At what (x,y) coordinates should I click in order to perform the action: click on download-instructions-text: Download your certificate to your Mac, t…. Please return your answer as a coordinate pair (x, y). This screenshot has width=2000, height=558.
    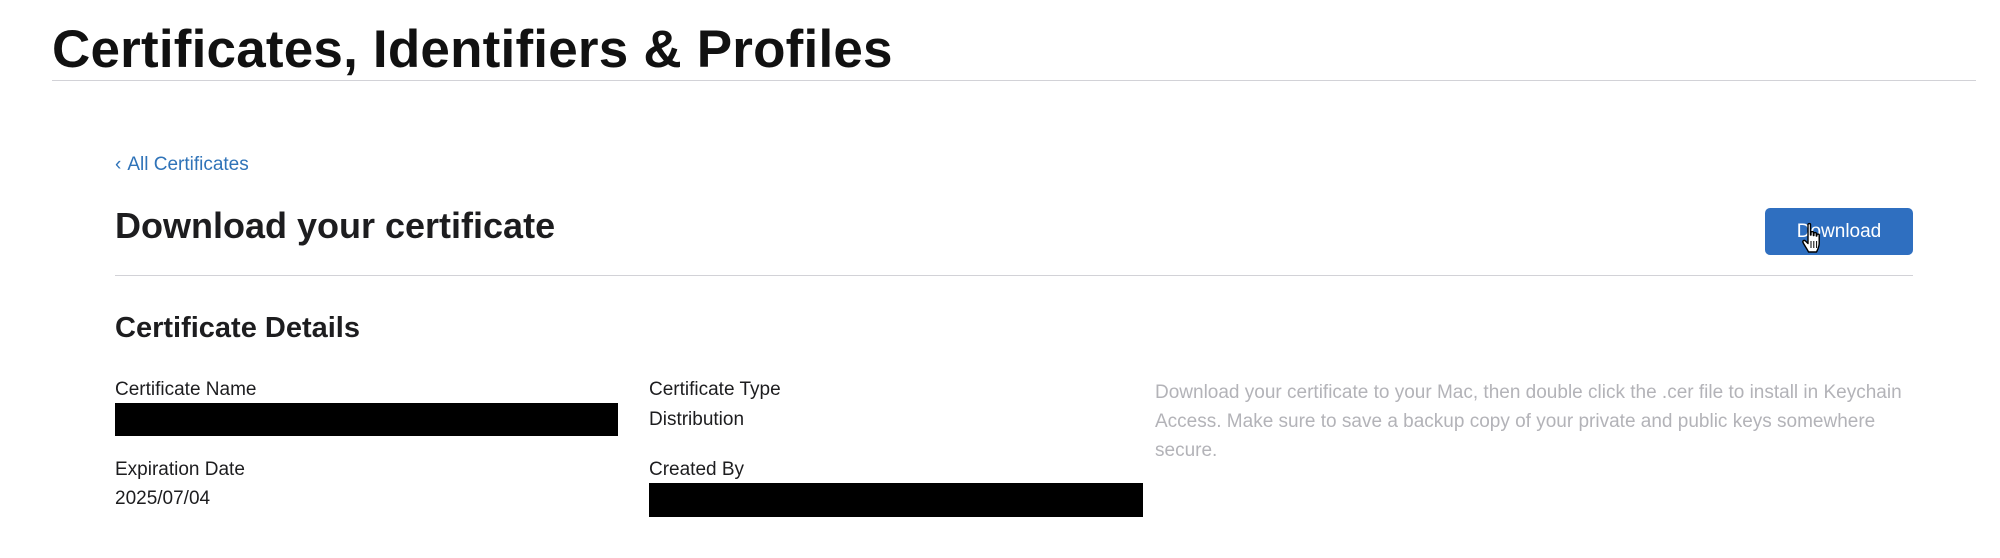
    Looking at the image, I should click on (1528, 421).